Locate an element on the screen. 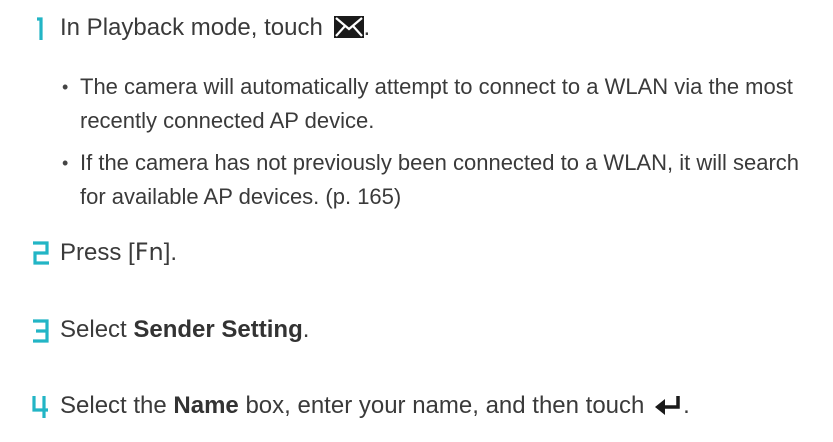  step-2-suffix: ]. is located at coordinates (170, 252).